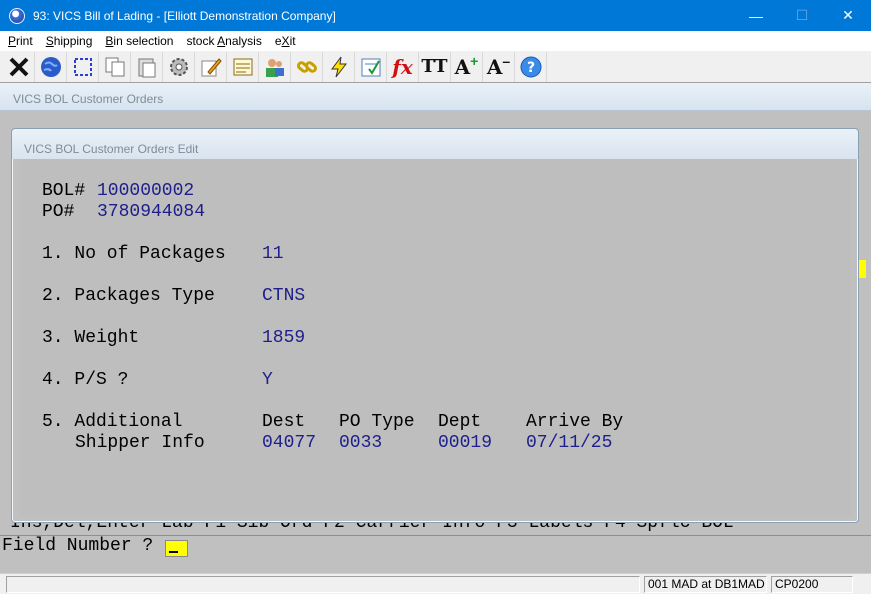  Describe the element at coordinates (115, 66) in the screenshot. I see `copy-icon` at that location.